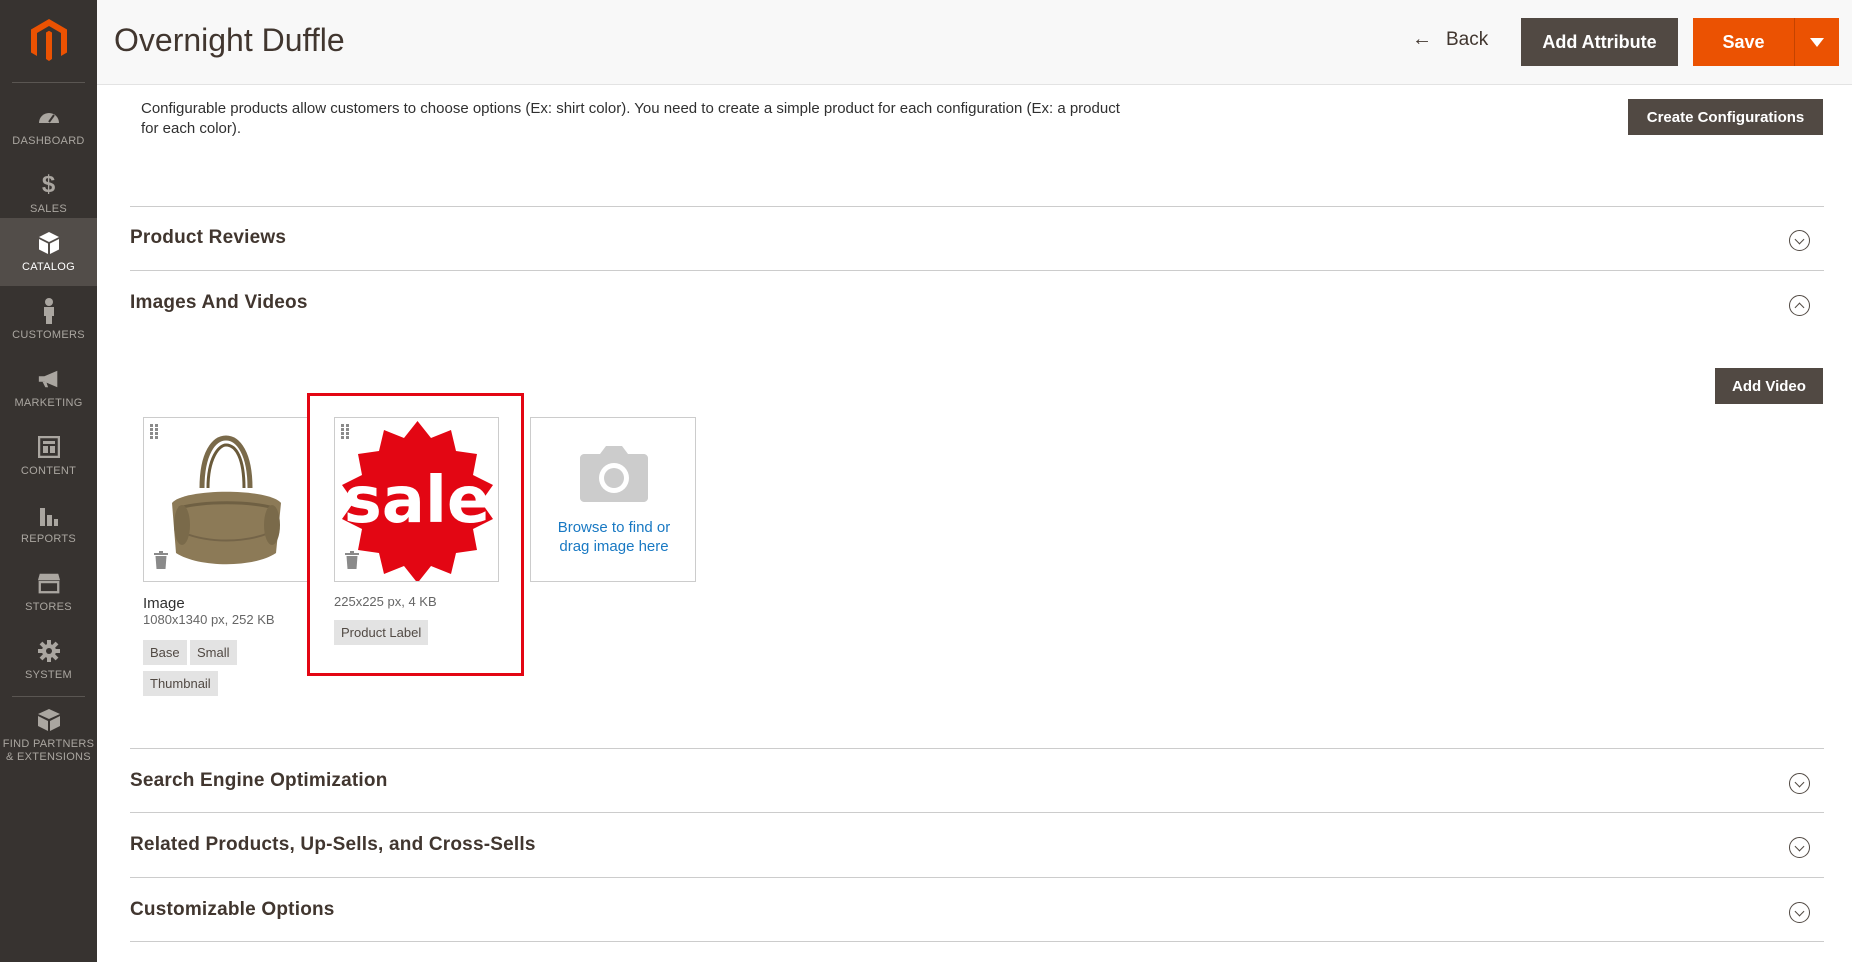 This screenshot has width=1852, height=962. Describe the element at coordinates (48, 266) in the screenshot. I see `sidebar-item-label: CATALOG` at that location.